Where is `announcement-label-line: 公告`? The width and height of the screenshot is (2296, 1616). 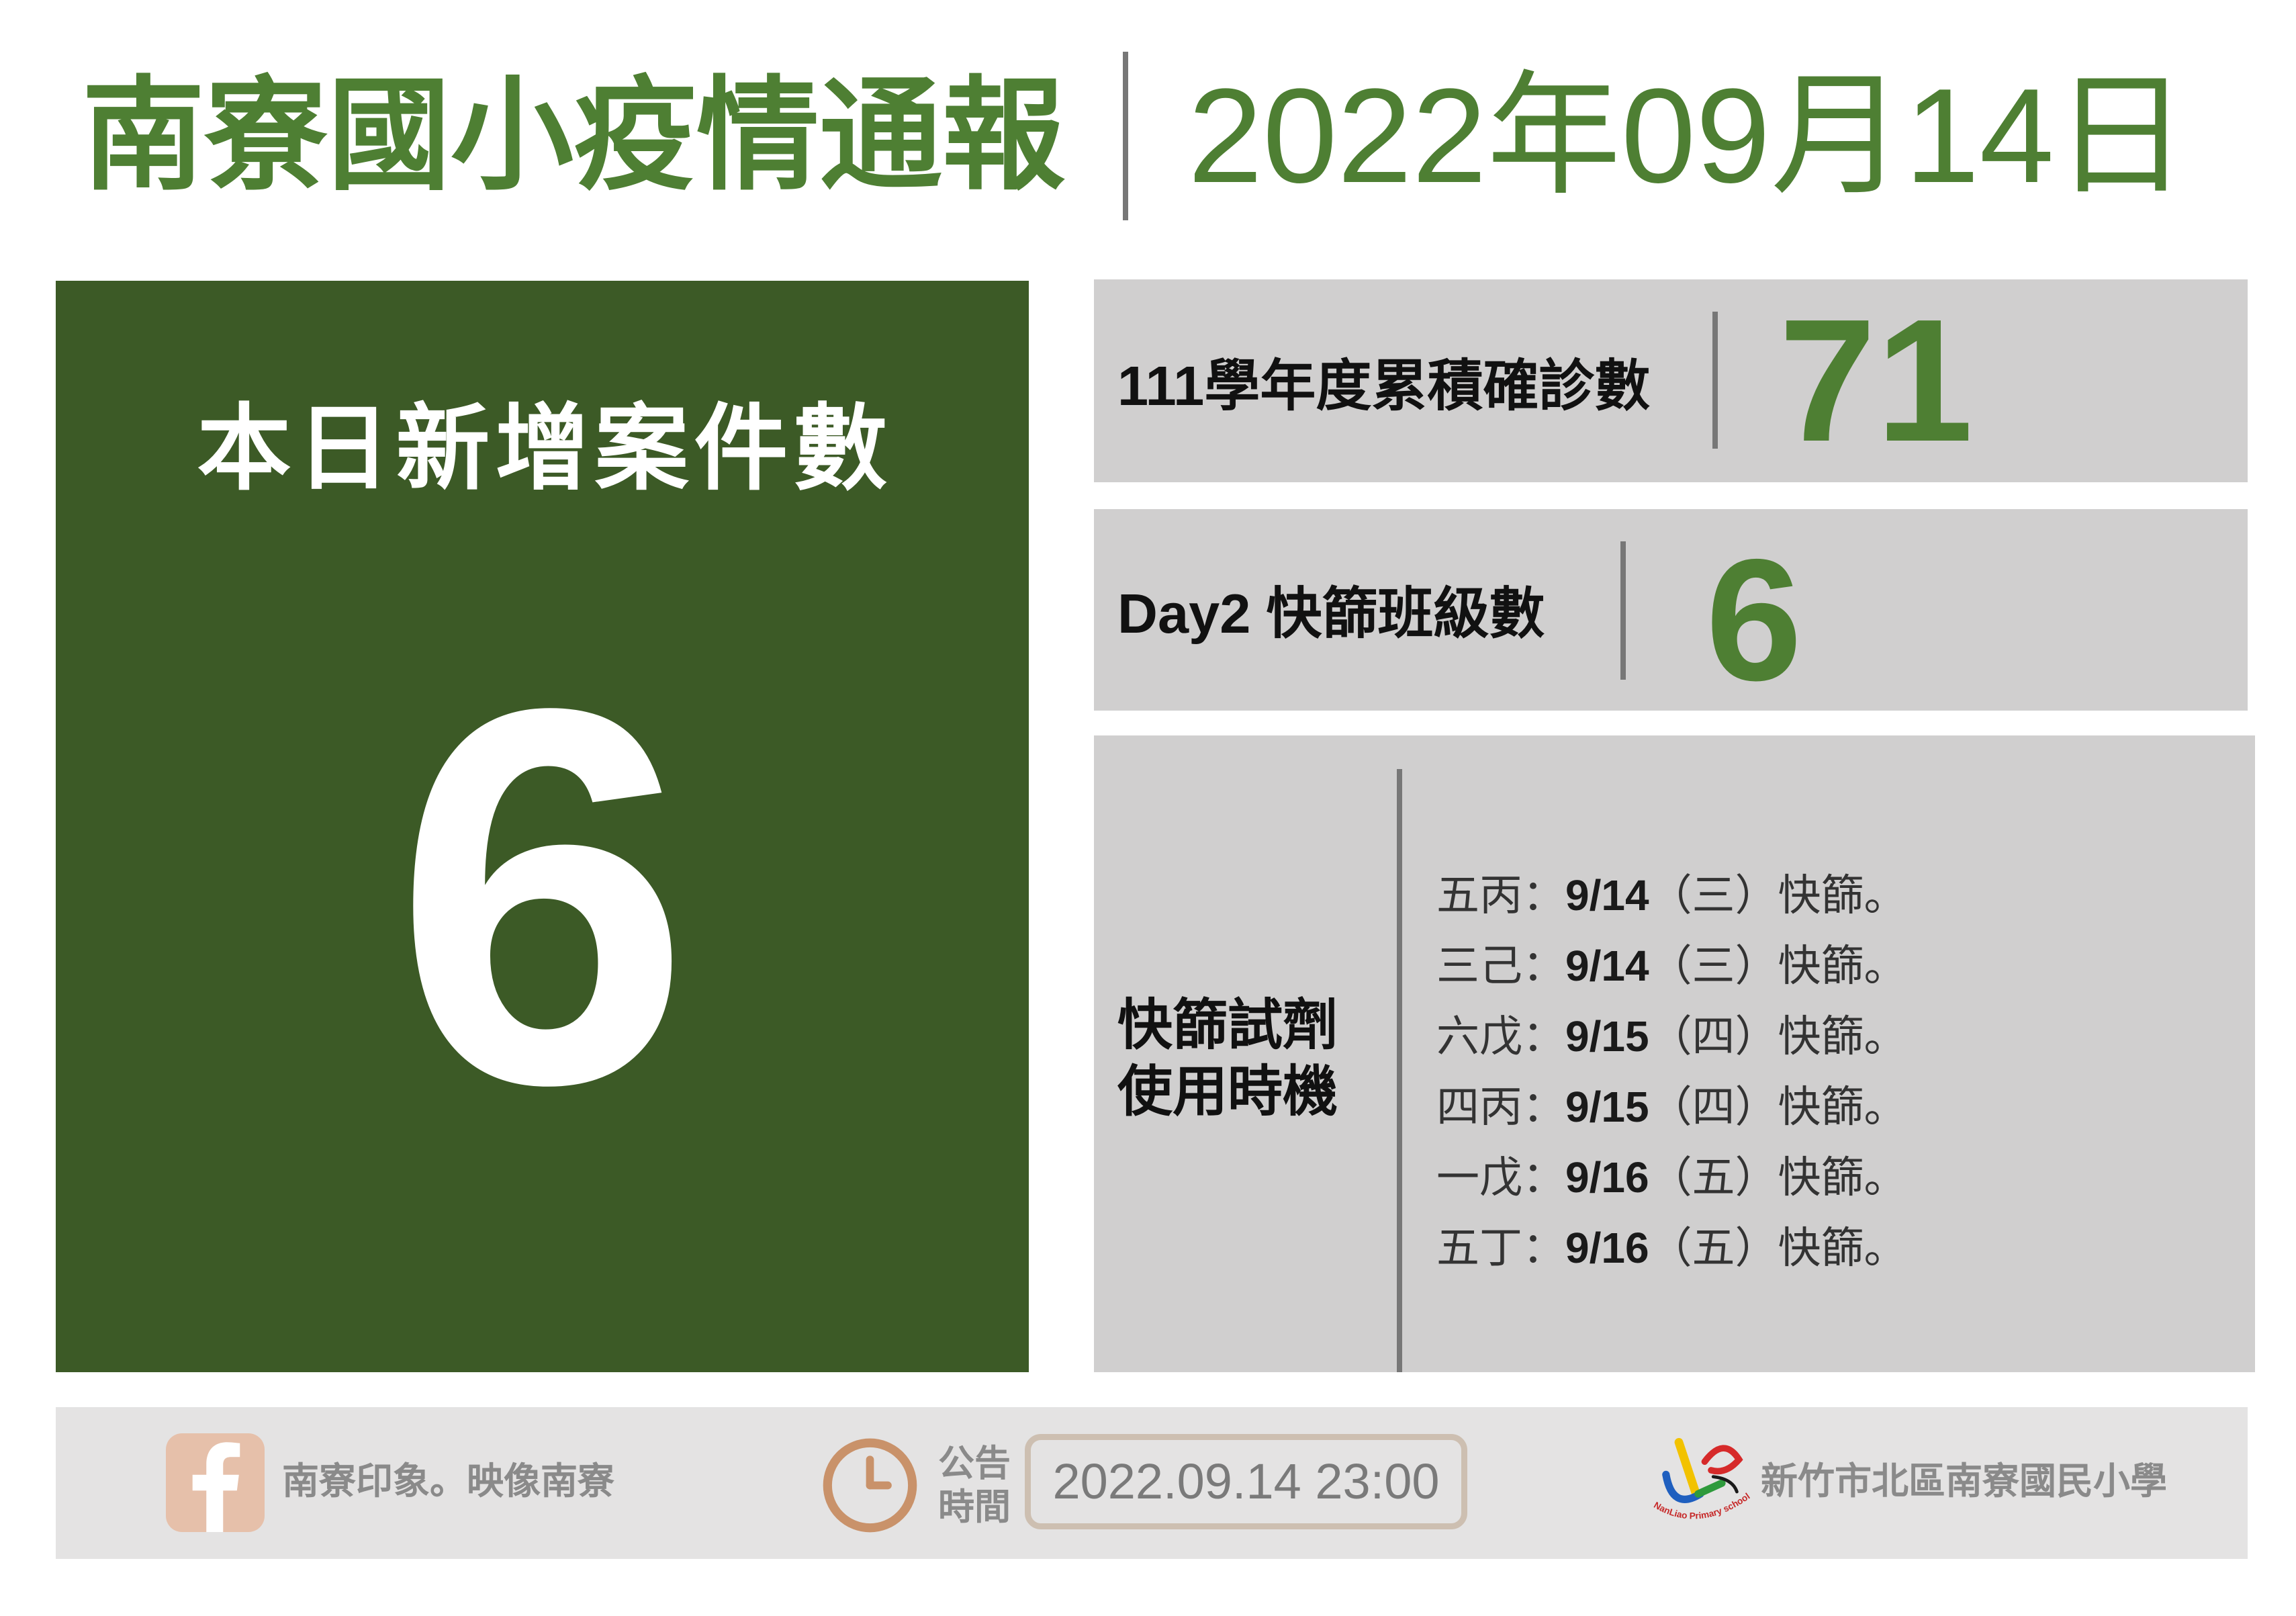
announcement-label-line: 公告 is located at coordinates (974, 1463).